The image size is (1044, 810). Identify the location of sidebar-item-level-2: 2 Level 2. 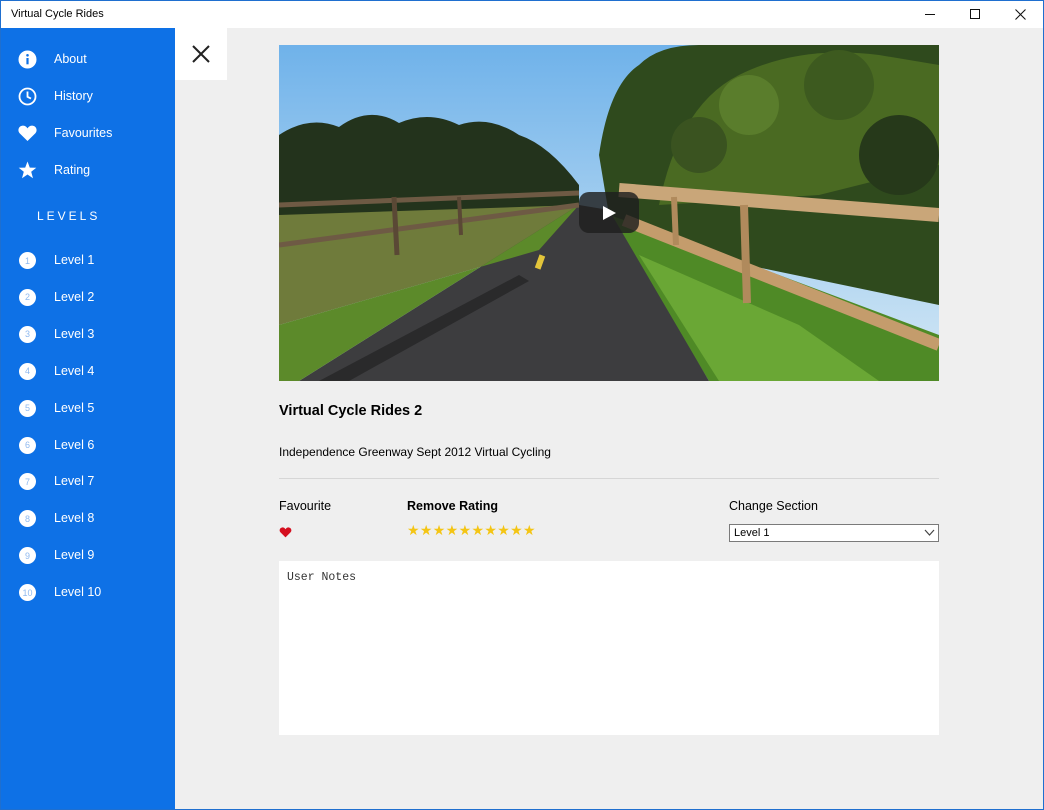
(88, 297).